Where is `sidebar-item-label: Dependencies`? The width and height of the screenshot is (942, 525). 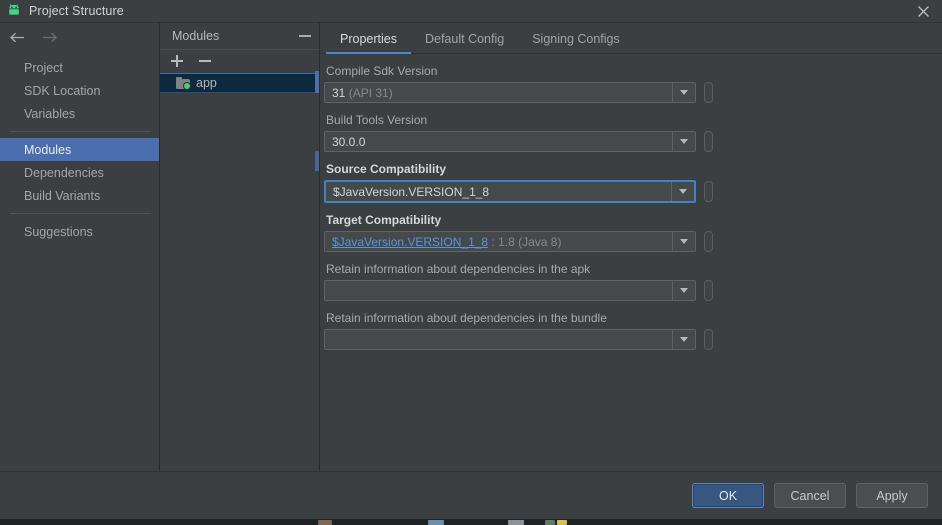
sidebar-item-label: Dependencies is located at coordinates (64, 172).